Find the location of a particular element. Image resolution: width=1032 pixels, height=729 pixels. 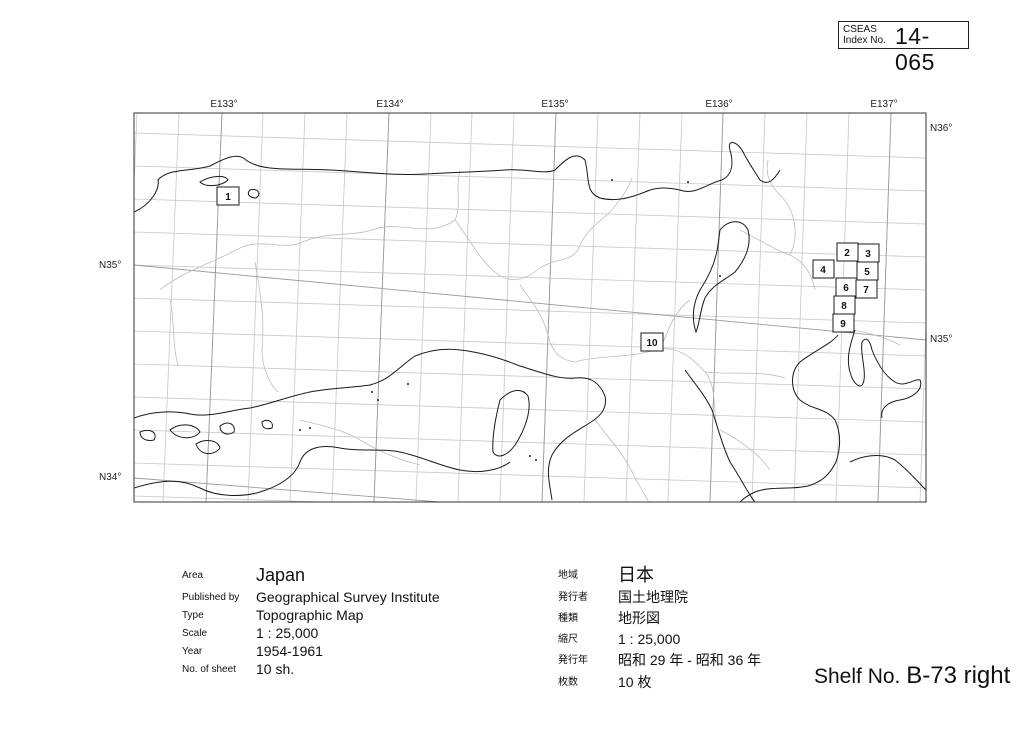

shelf-code: B-73 right is located at coordinates (958, 675).